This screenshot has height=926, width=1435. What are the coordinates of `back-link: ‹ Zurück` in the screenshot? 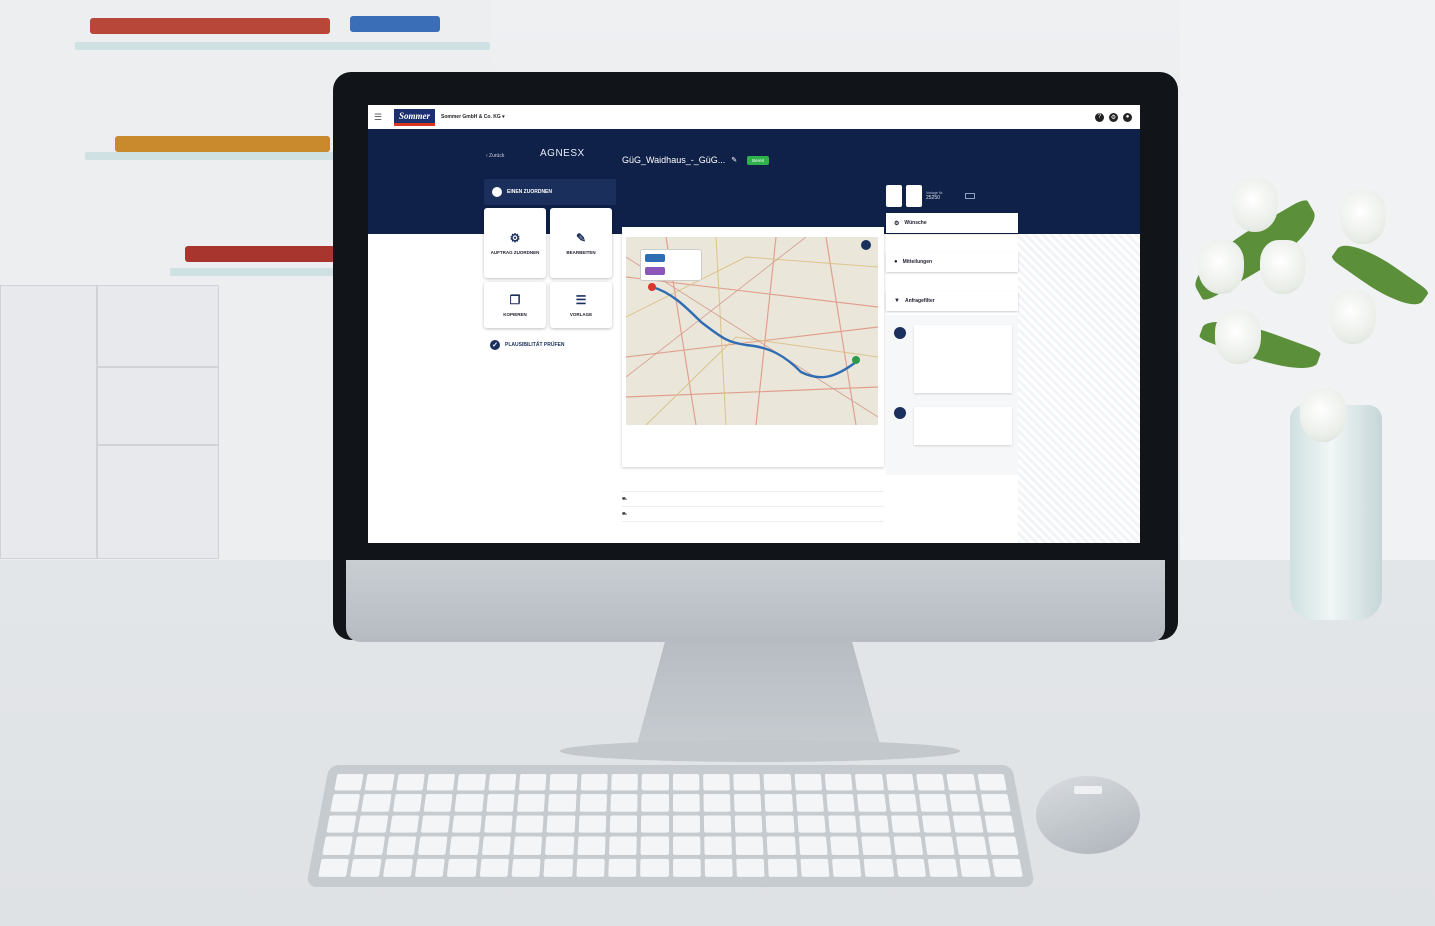 It's located at (495, 156).